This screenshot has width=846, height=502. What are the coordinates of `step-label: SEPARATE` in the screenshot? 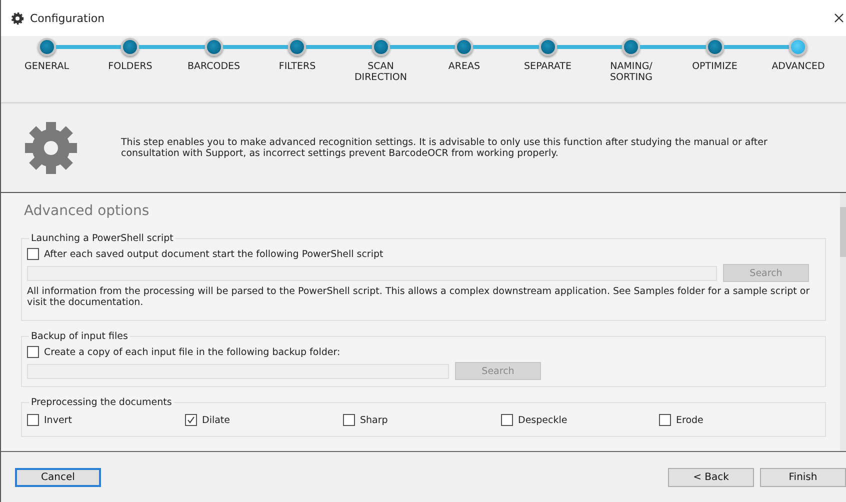 It's located at (547, 66).